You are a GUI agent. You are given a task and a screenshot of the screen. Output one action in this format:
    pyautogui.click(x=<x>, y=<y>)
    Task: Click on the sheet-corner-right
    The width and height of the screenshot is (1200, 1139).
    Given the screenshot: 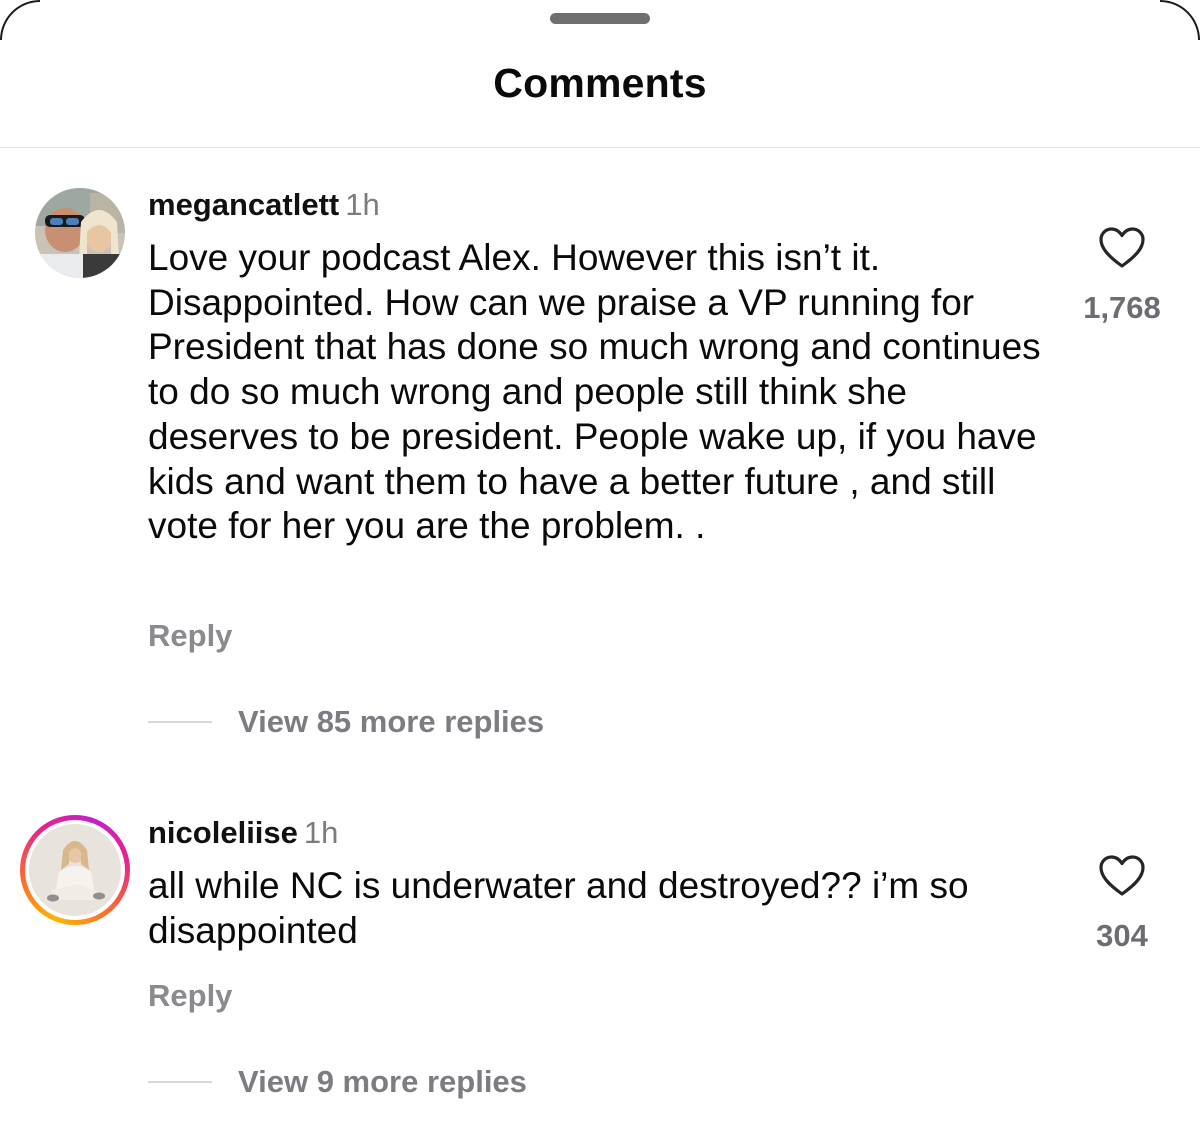 What is the action you would take?
    pyautogui.click(x=1180, y=20)
    